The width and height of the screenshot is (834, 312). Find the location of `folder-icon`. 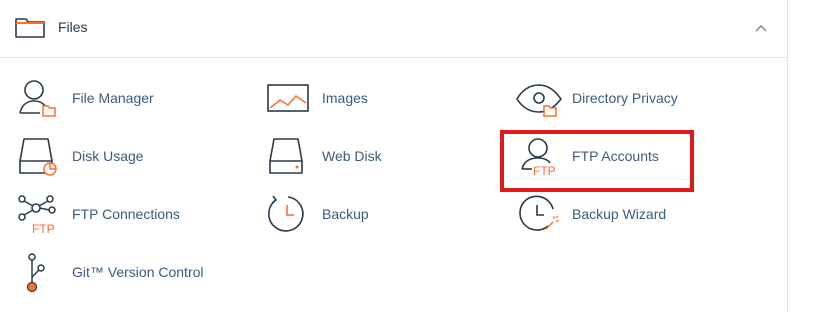

folder-icon is located at coordinates (30, 27).